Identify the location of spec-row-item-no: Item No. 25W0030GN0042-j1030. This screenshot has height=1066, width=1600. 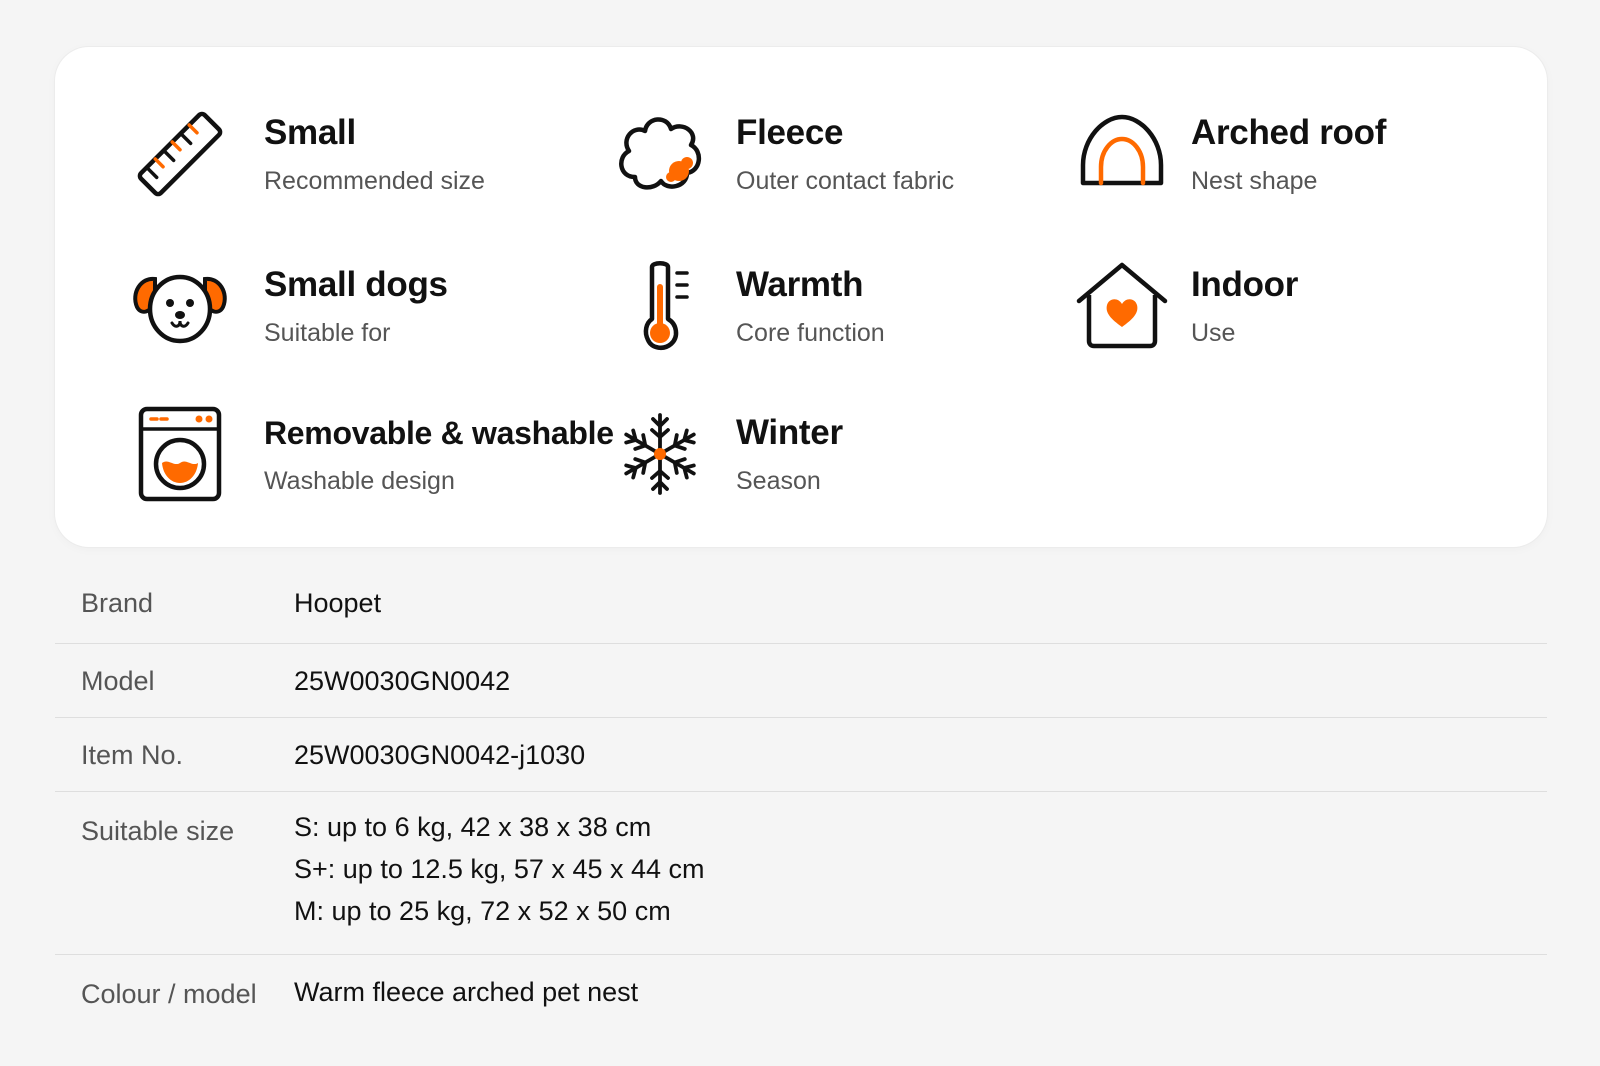
(801, 755).